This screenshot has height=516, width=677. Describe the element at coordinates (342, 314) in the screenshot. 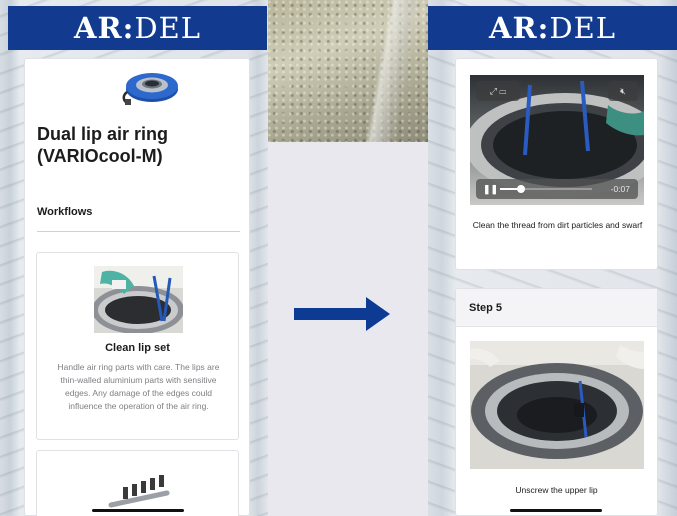

I see `arrow-right-icon` at that location.